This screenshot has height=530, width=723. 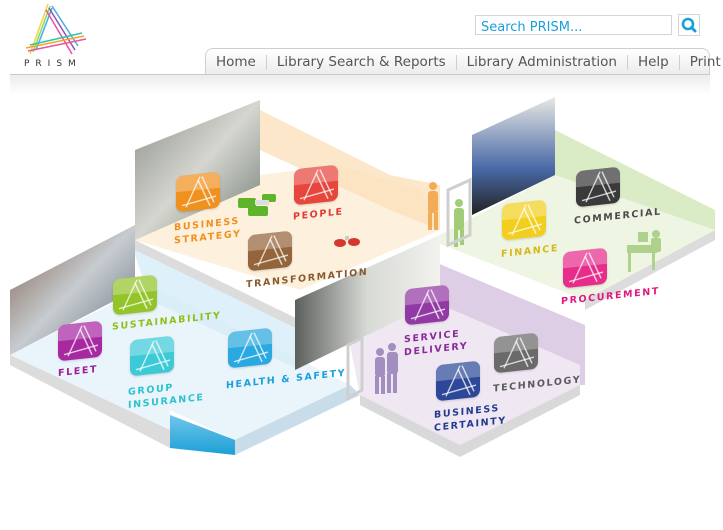 I want to click on procurement-tile, so click(x=585, y=268).